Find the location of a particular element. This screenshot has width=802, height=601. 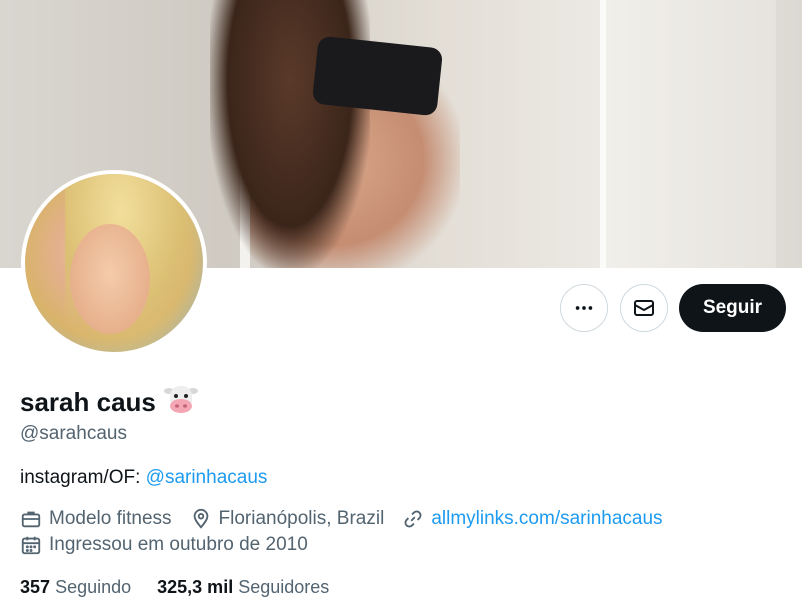

bio-text: instagram/OF: is located at coordinates (83, 477).